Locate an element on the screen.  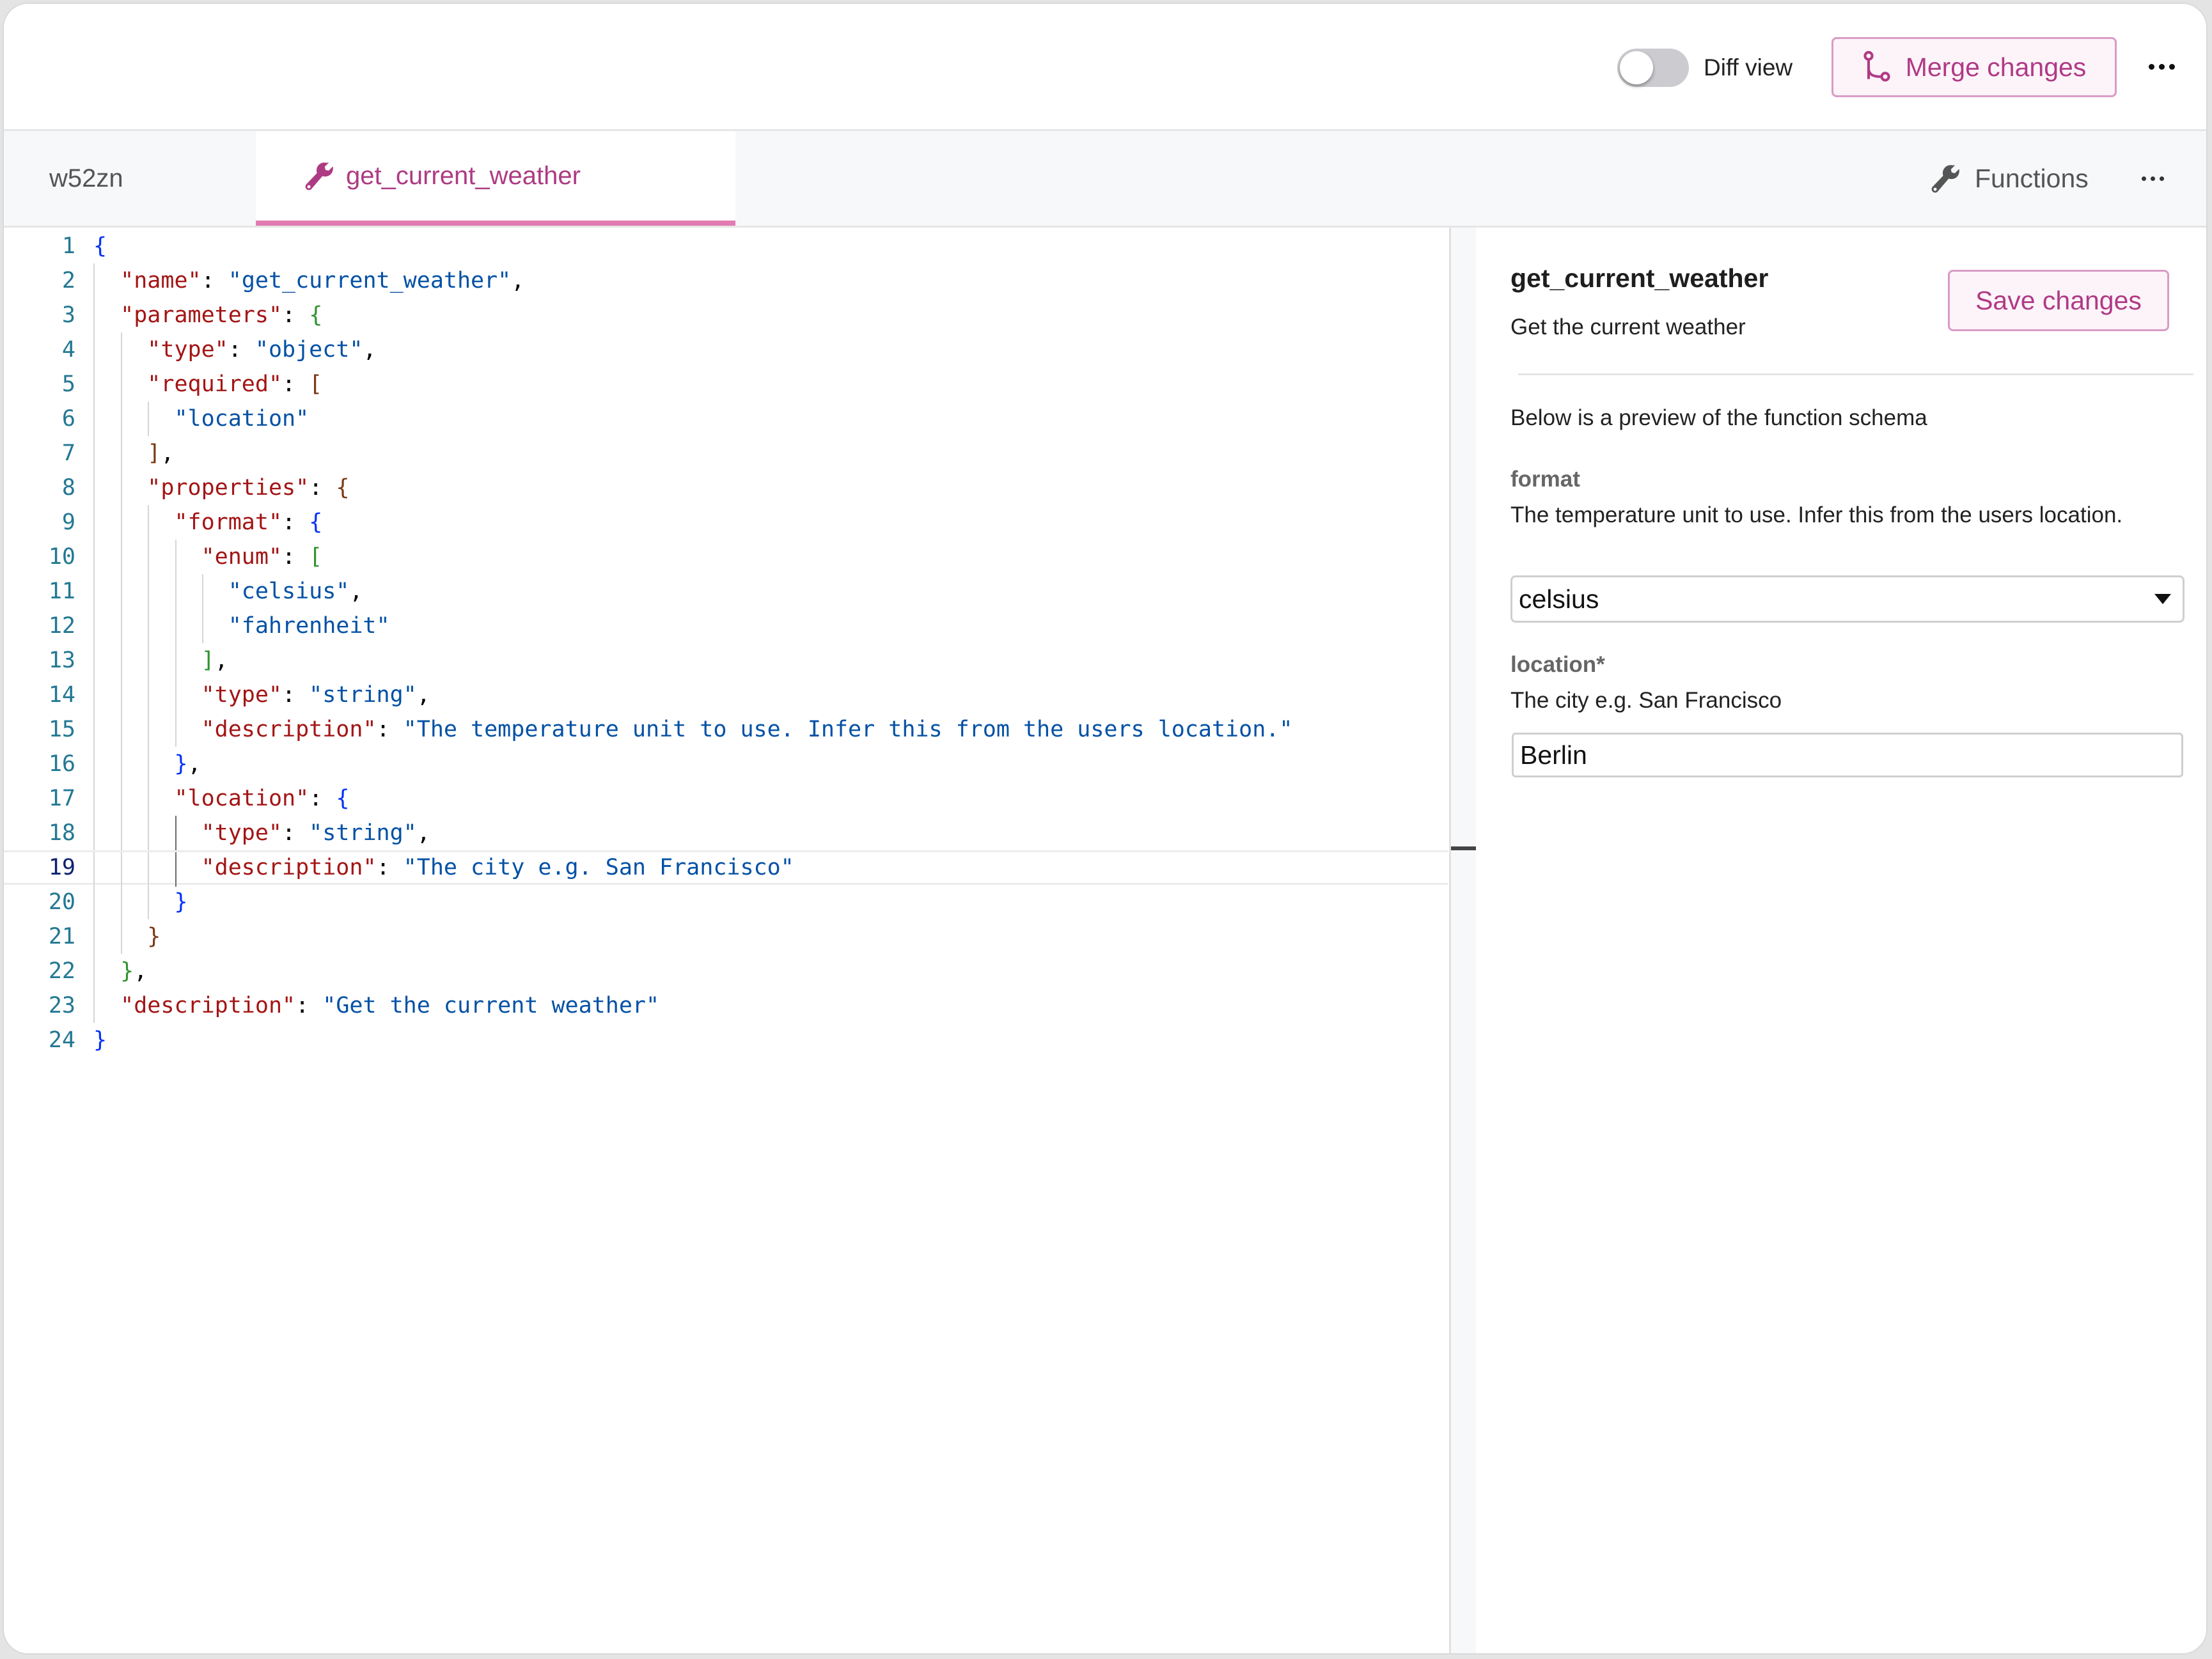
merge-changes-label: Merge changes is located at coordinates (1996, 67).